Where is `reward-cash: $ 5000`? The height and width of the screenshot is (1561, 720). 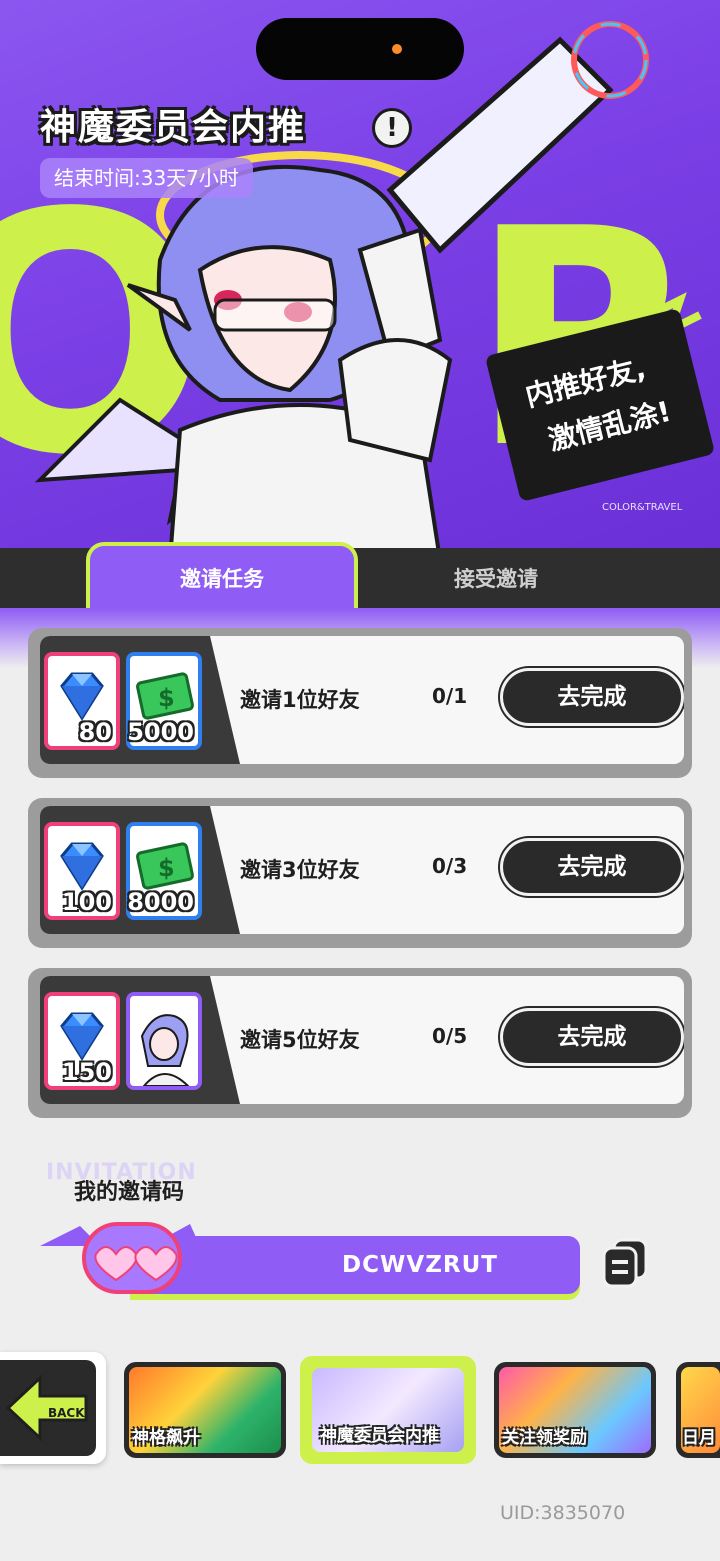 reward-cash: $ 5000 is located at coordinates (164, 701).